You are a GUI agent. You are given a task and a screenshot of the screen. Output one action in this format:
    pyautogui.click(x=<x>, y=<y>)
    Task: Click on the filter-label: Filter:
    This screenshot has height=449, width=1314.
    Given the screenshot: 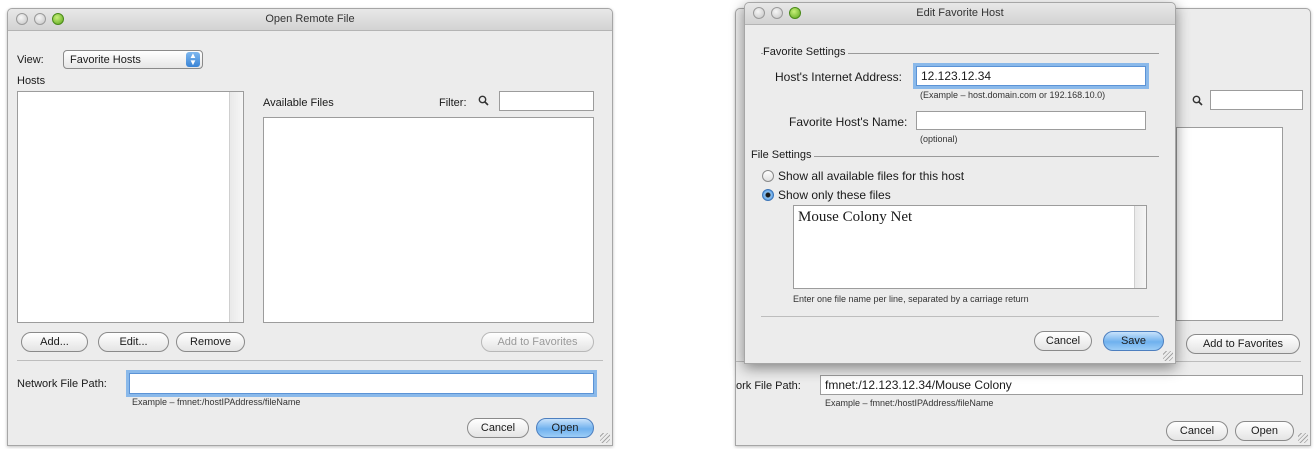 What is the action you would take?
    pyautogui.click(x=453, y=103)
    